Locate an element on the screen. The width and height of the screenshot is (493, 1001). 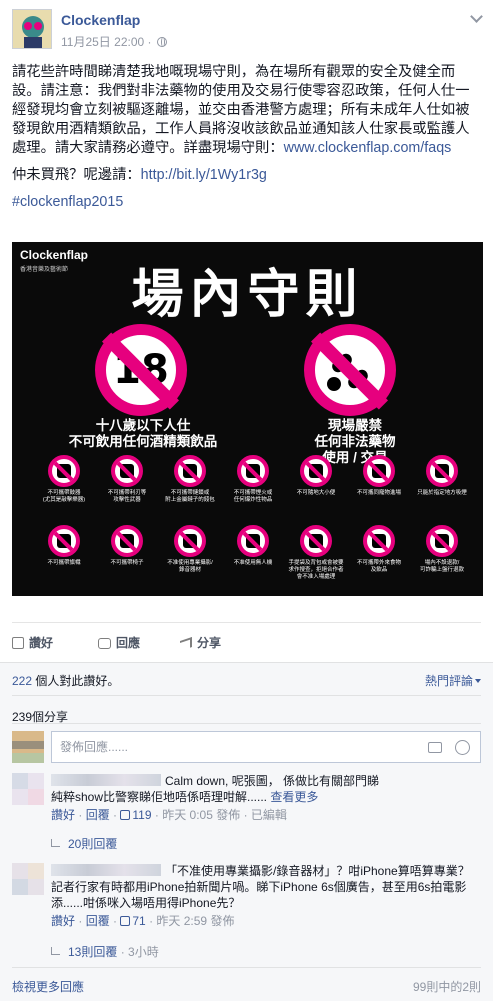
post-timestamp: 11月25日 22:00 · is located at coordinates (114, 41).